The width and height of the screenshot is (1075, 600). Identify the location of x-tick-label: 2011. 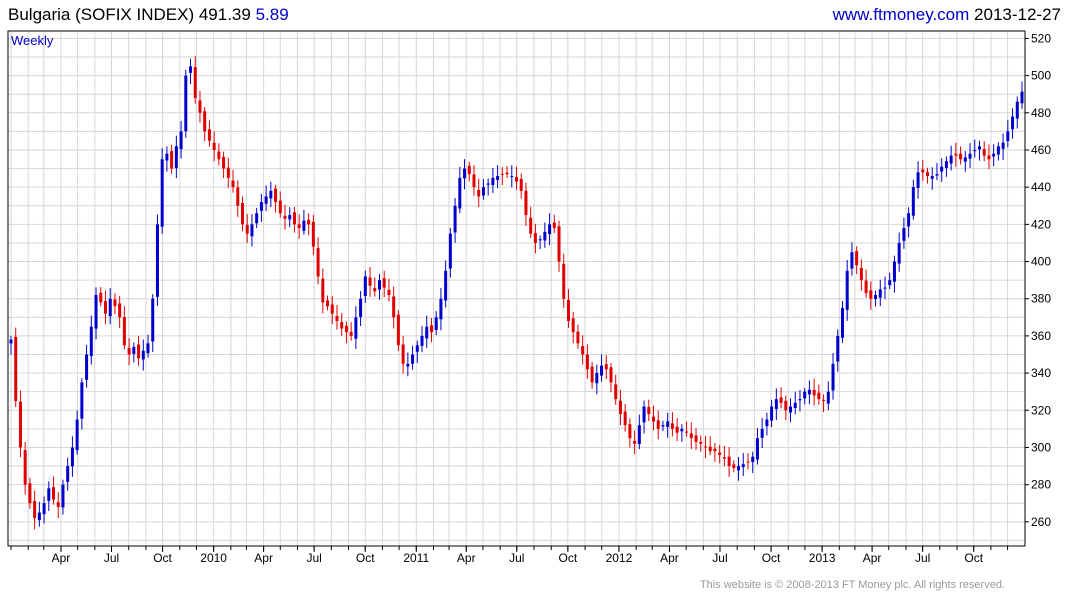
(416, 558).